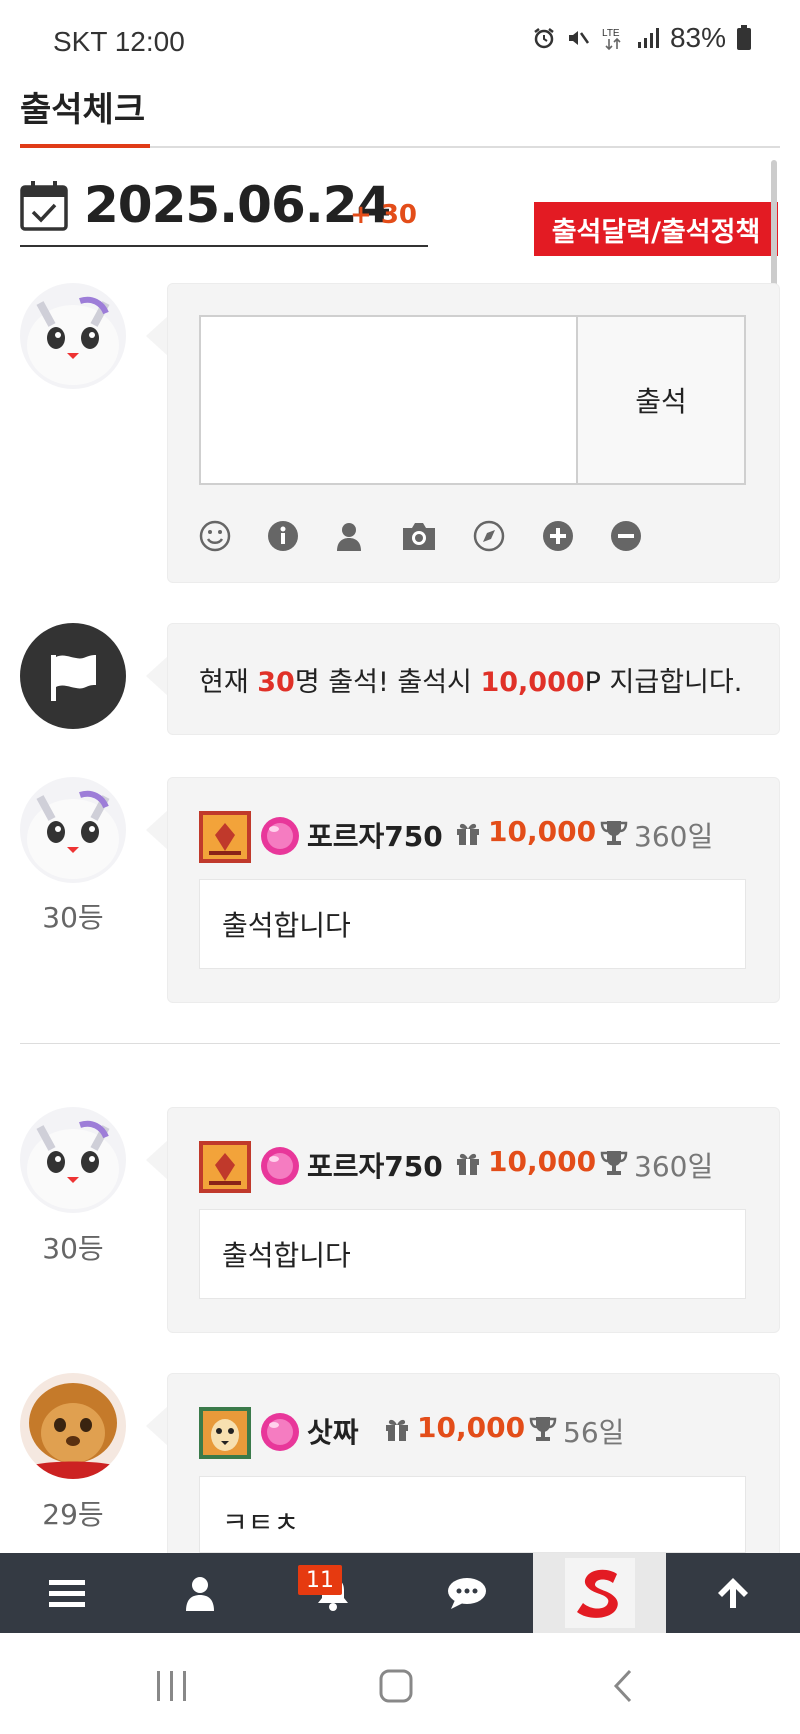  I want to click on flag-avatar, so click(73, 676).